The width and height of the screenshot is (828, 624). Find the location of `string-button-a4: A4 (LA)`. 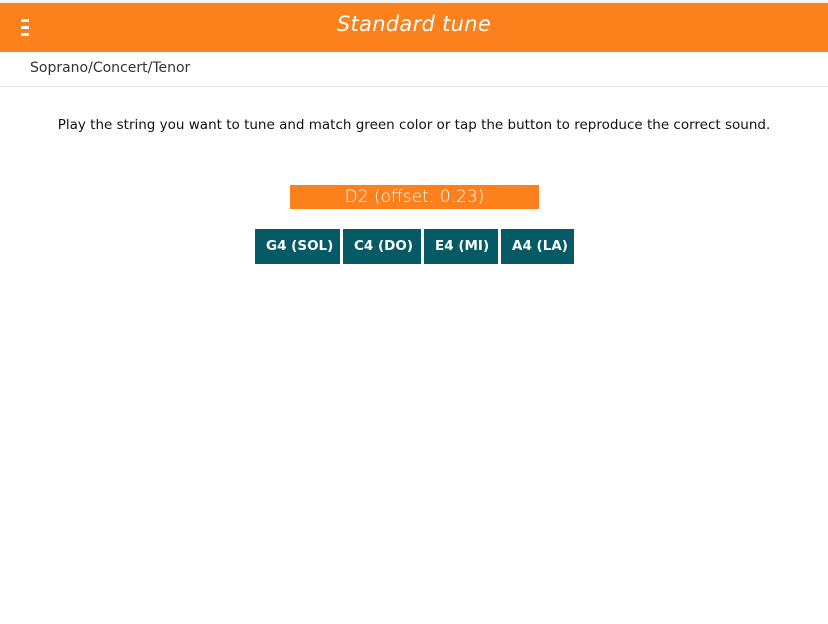

string-button-a4: A4 (LA) is located at coordinates (537, 246).